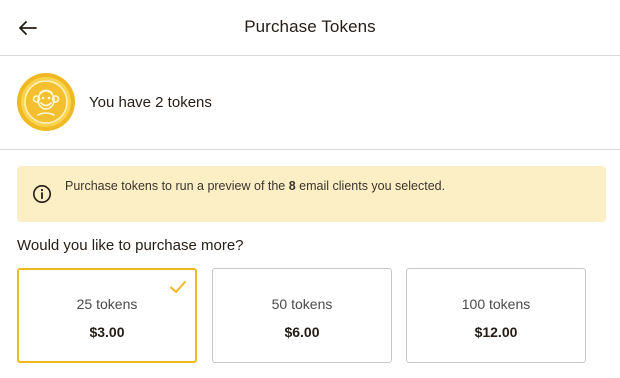 The height and width of the screenshot is (378, 620). What do you see at coordinates (107, 315) in the screenshot?
I see `token-option-25: 25 tokens $3.00` at bounding box center [107, 315].